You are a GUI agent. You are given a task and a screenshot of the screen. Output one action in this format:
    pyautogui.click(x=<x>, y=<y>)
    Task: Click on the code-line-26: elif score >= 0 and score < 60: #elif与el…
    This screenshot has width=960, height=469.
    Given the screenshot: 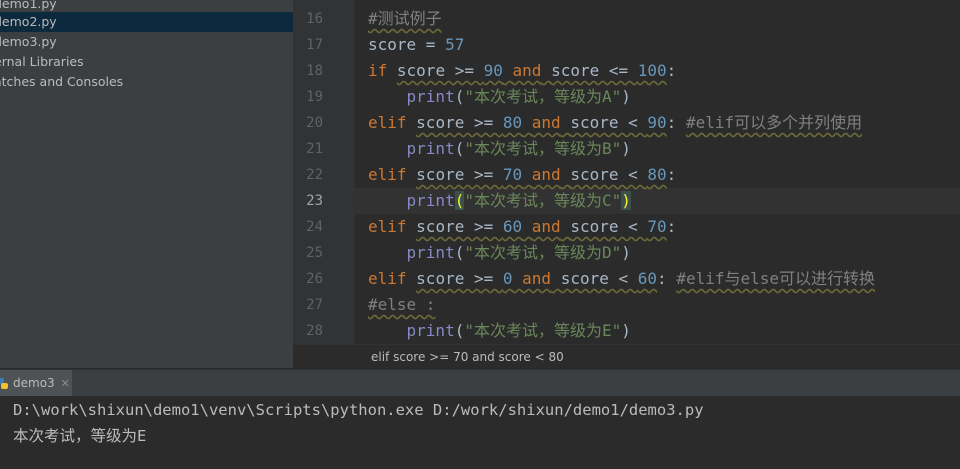 What is the action you would take?
    pyautogui.click(x=621, y=279)
    